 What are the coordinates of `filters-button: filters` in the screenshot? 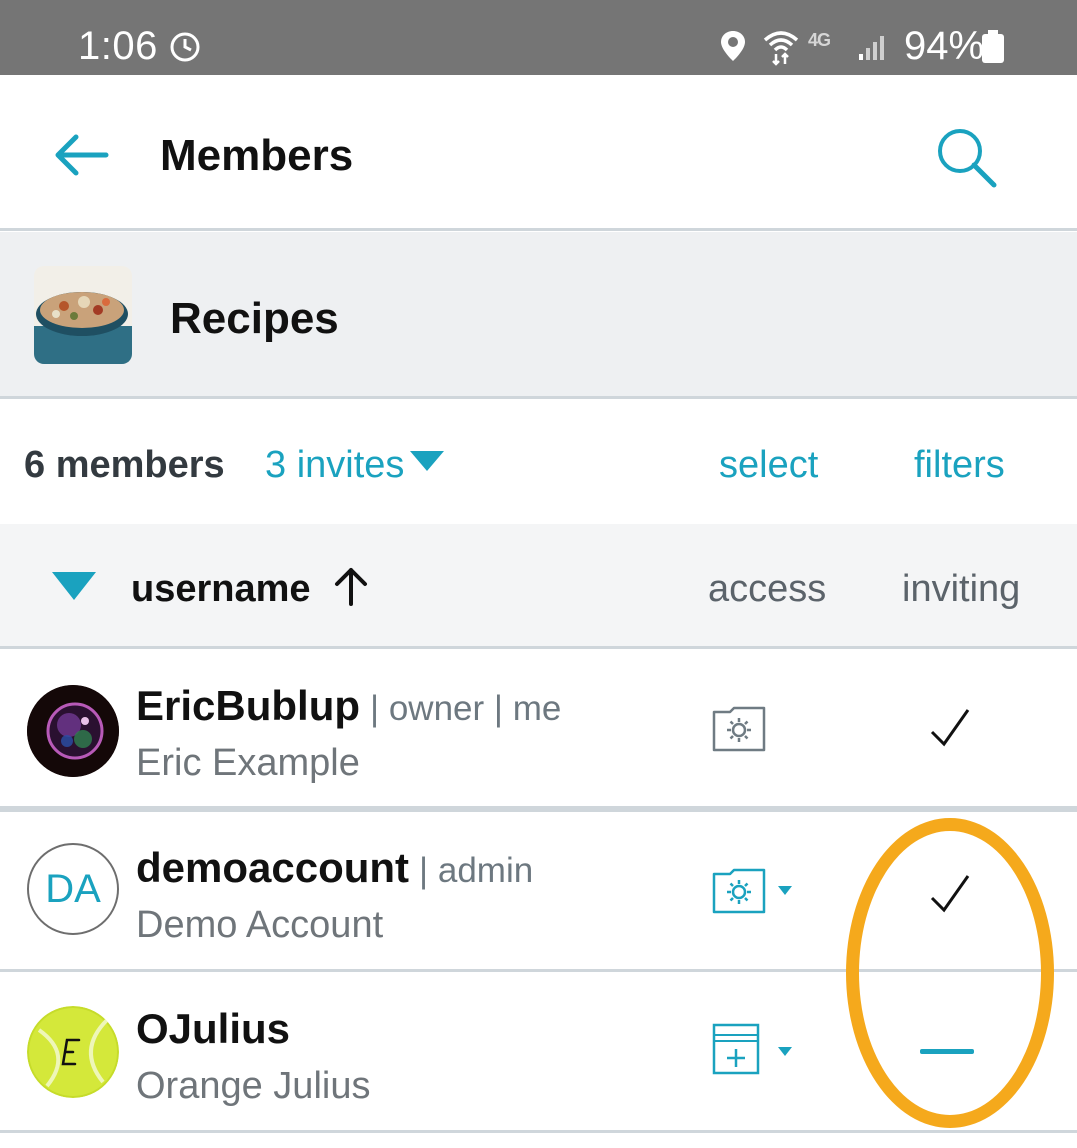 It's located at (959, 465).